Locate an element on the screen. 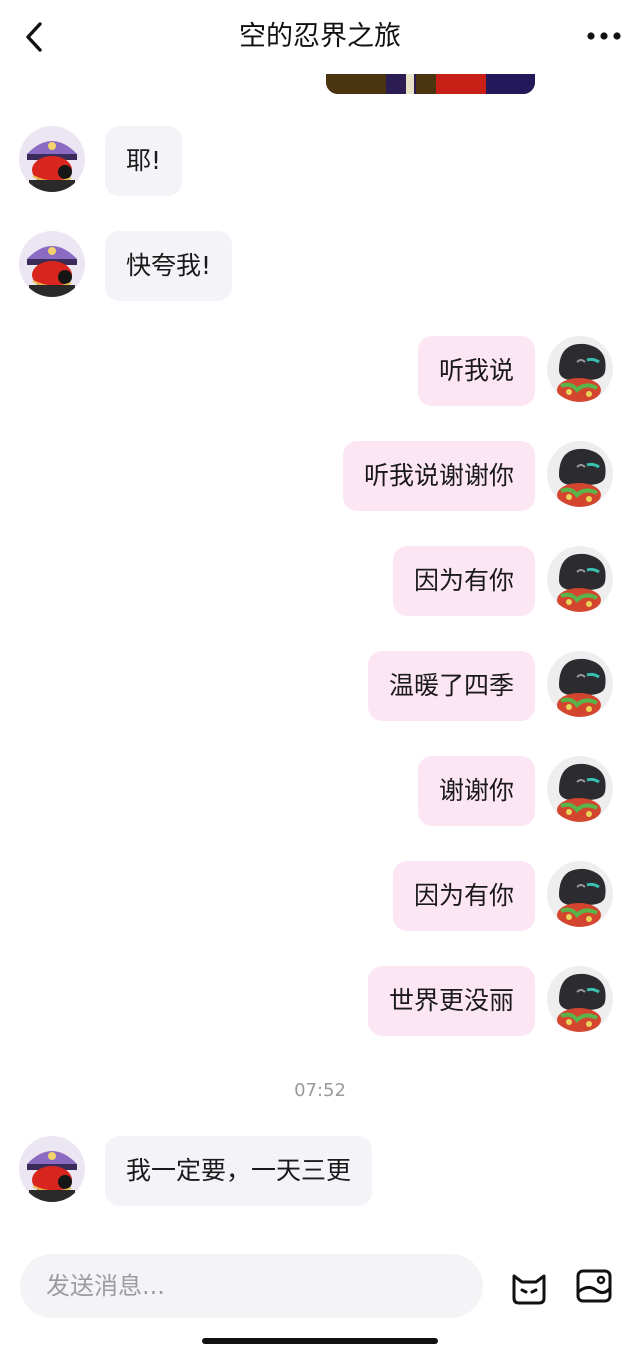  chat-header: 空的忍界之旅 is located at coordinates (320, 37).